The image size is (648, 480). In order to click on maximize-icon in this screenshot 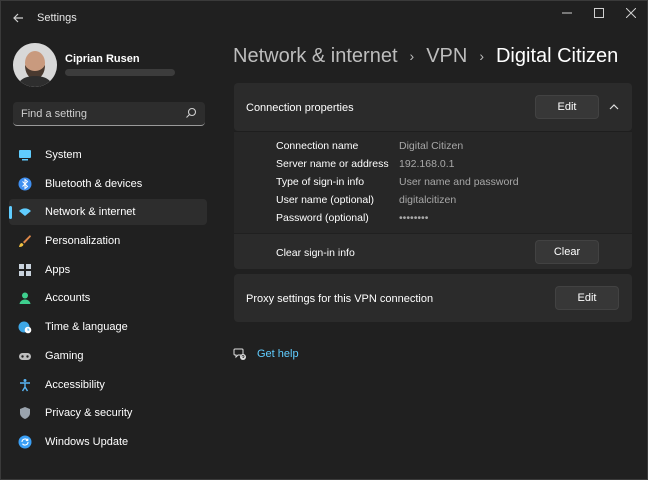, I will do `click(599, 13)`.